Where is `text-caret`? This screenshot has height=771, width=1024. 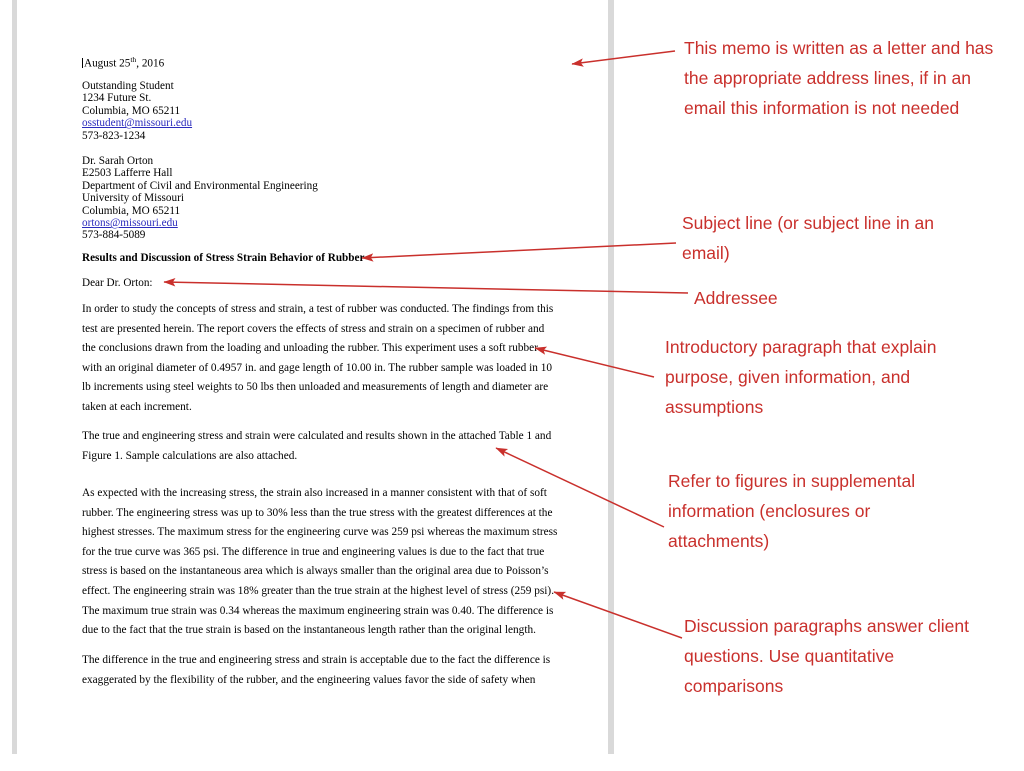
text-caret is located at coordinates (82, 62).